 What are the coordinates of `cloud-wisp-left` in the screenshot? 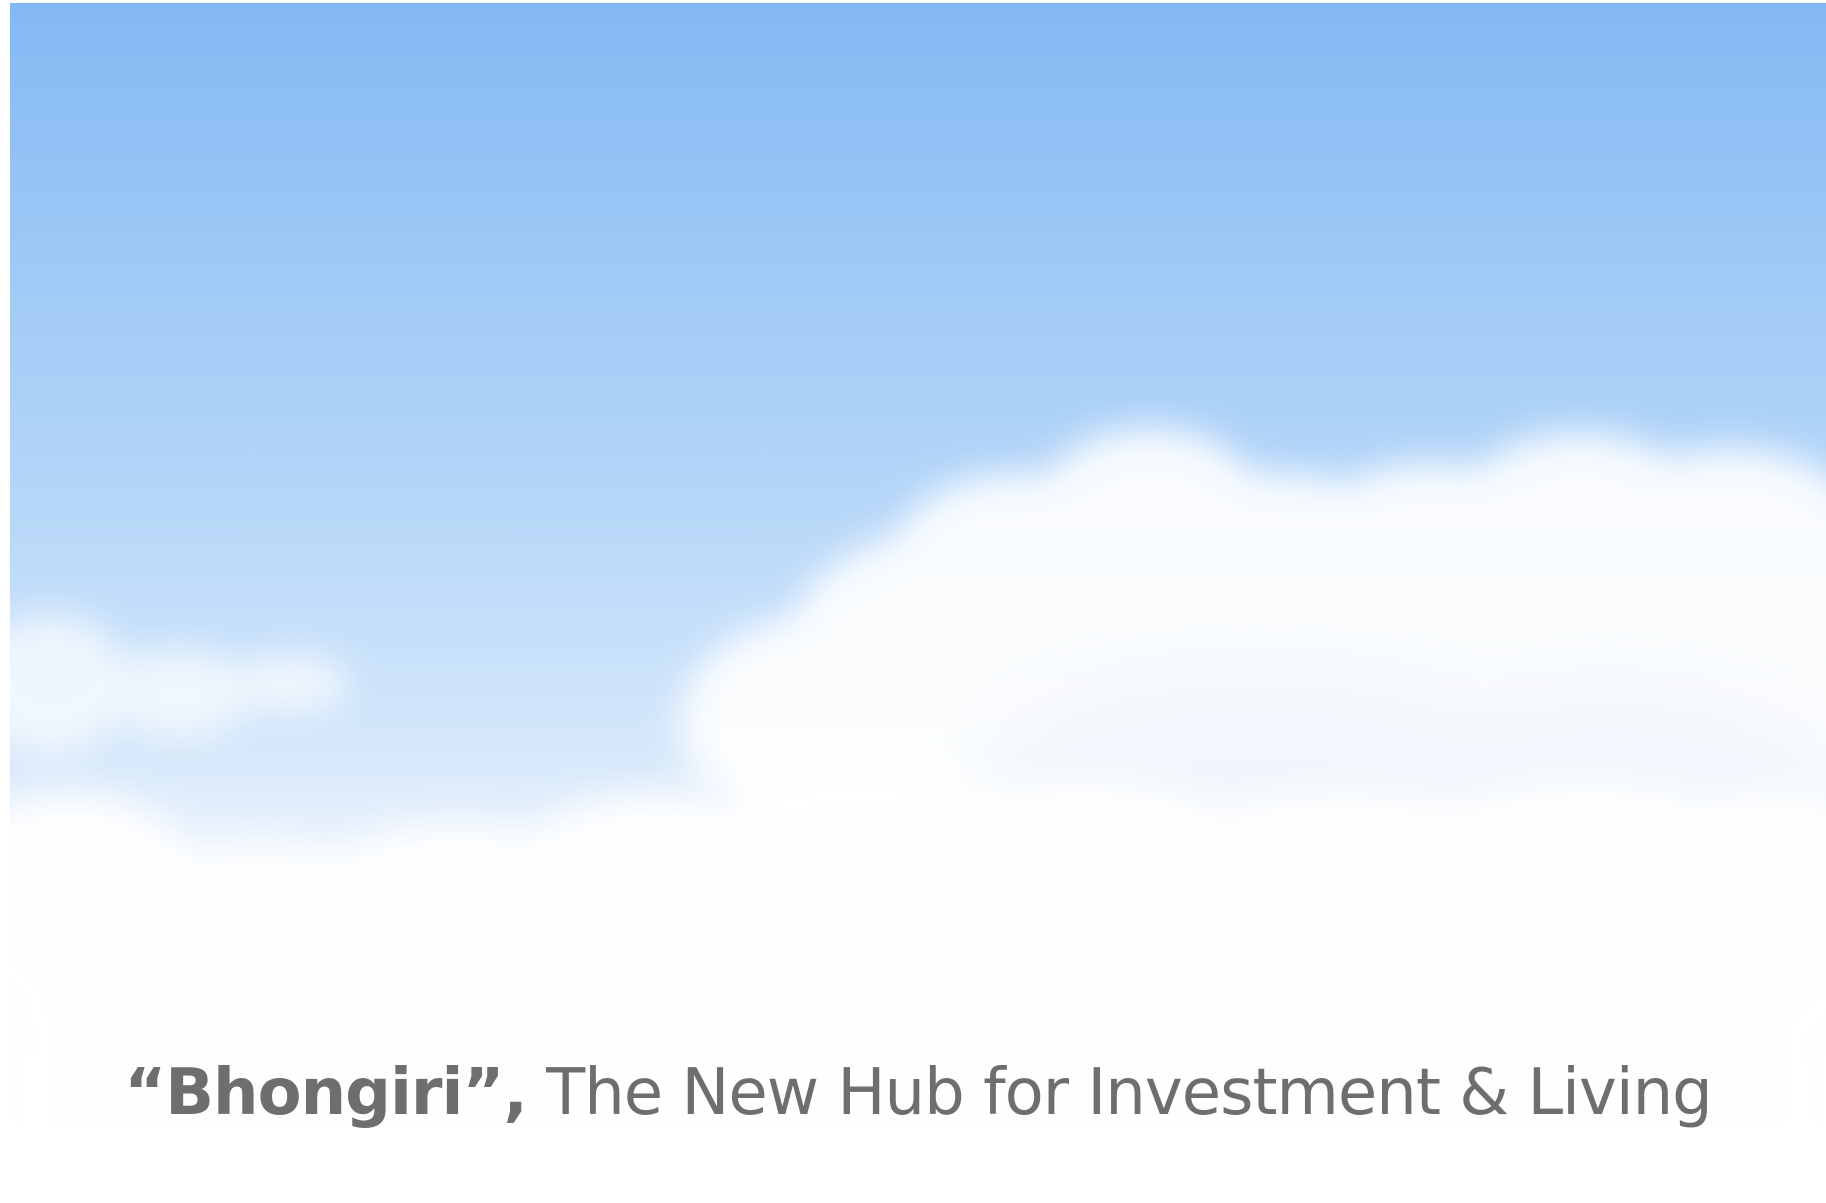 It's located at (180, 683).